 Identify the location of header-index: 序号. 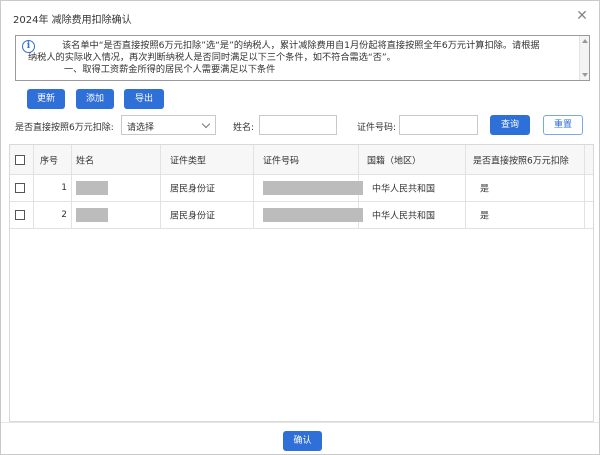
(53, 159).